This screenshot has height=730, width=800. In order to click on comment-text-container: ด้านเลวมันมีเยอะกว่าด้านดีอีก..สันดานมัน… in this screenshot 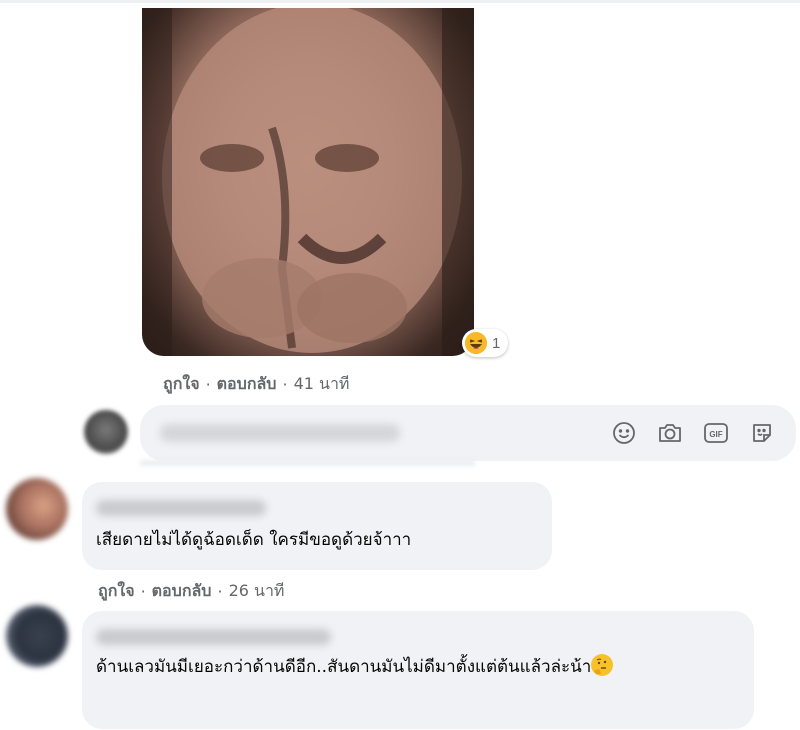, I will do `click(421, 667)`.